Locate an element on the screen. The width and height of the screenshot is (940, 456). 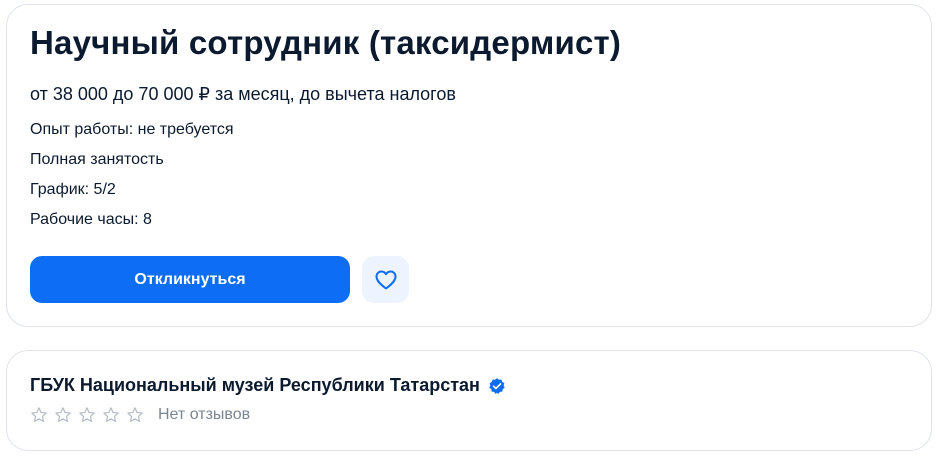
work-hours-detail: Рабочие часы: 8 is located at coordinates (91, 219).